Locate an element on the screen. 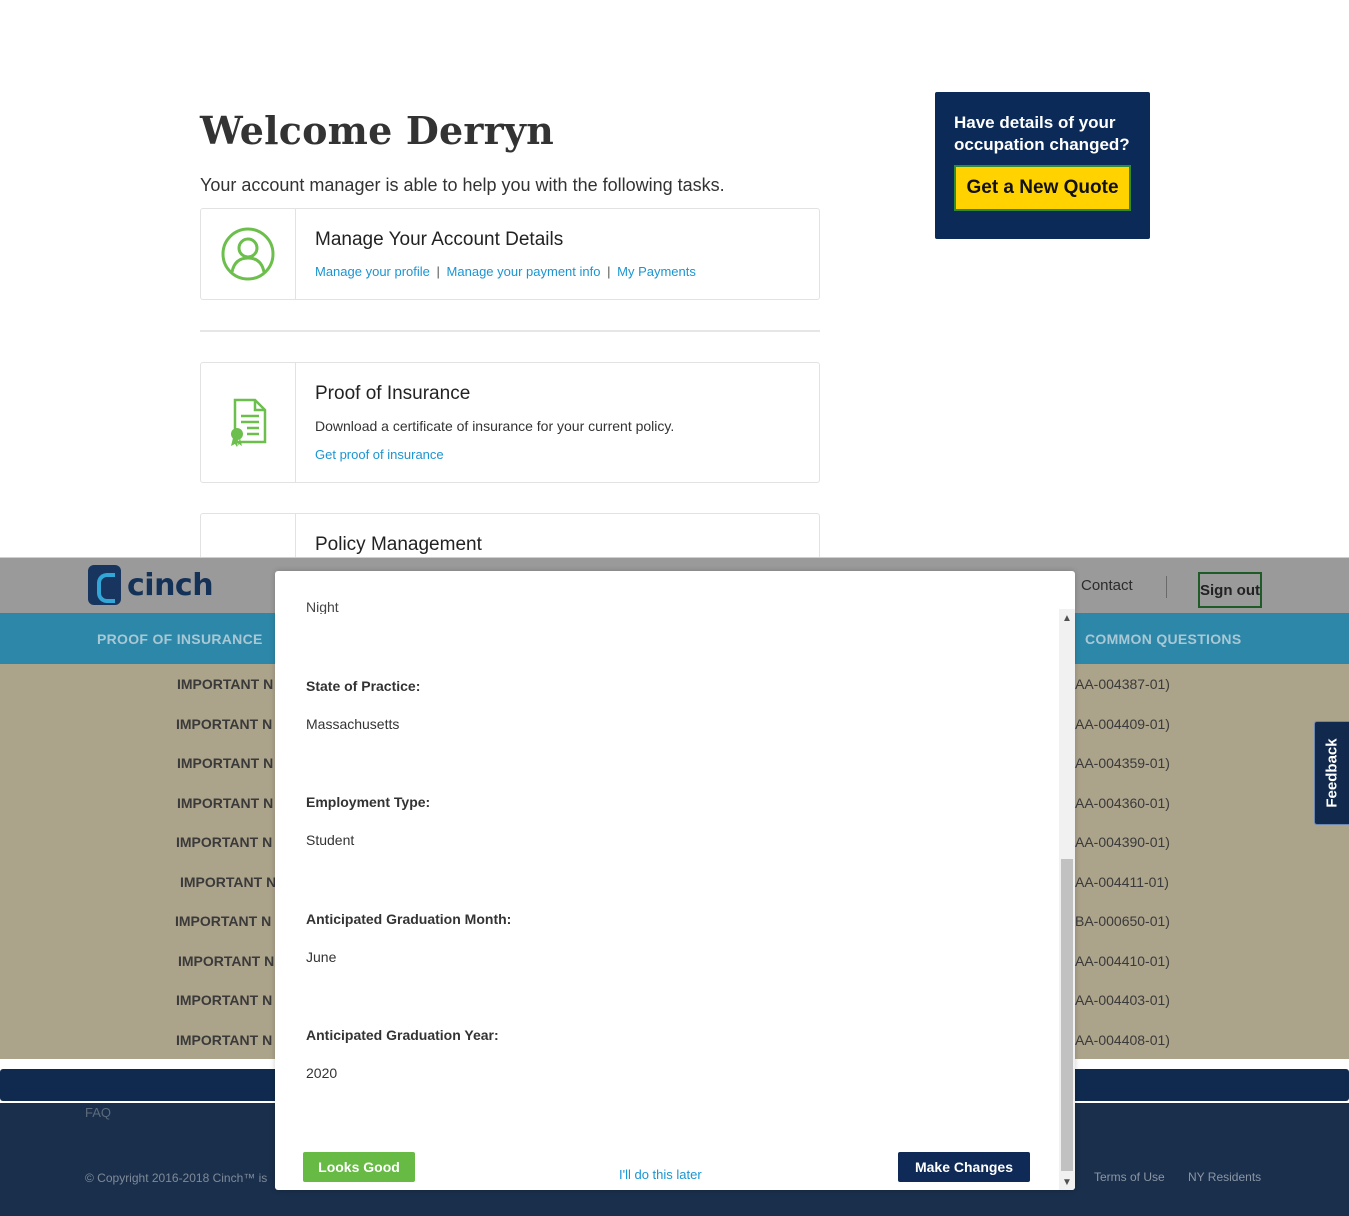 This screenshot has width=1349, height=1216. account-card-title: Manage Your Account Details is located at coordinates (439, 239).